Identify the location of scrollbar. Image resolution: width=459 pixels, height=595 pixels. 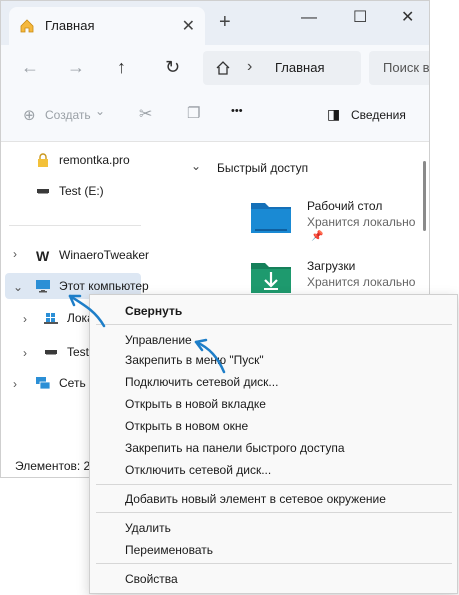
(424, 196).